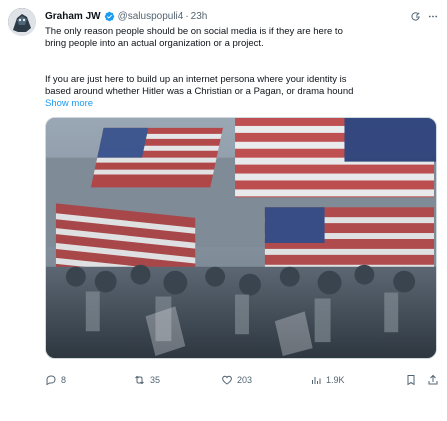  I want to click on post-time: 23h, so click(199, 16).